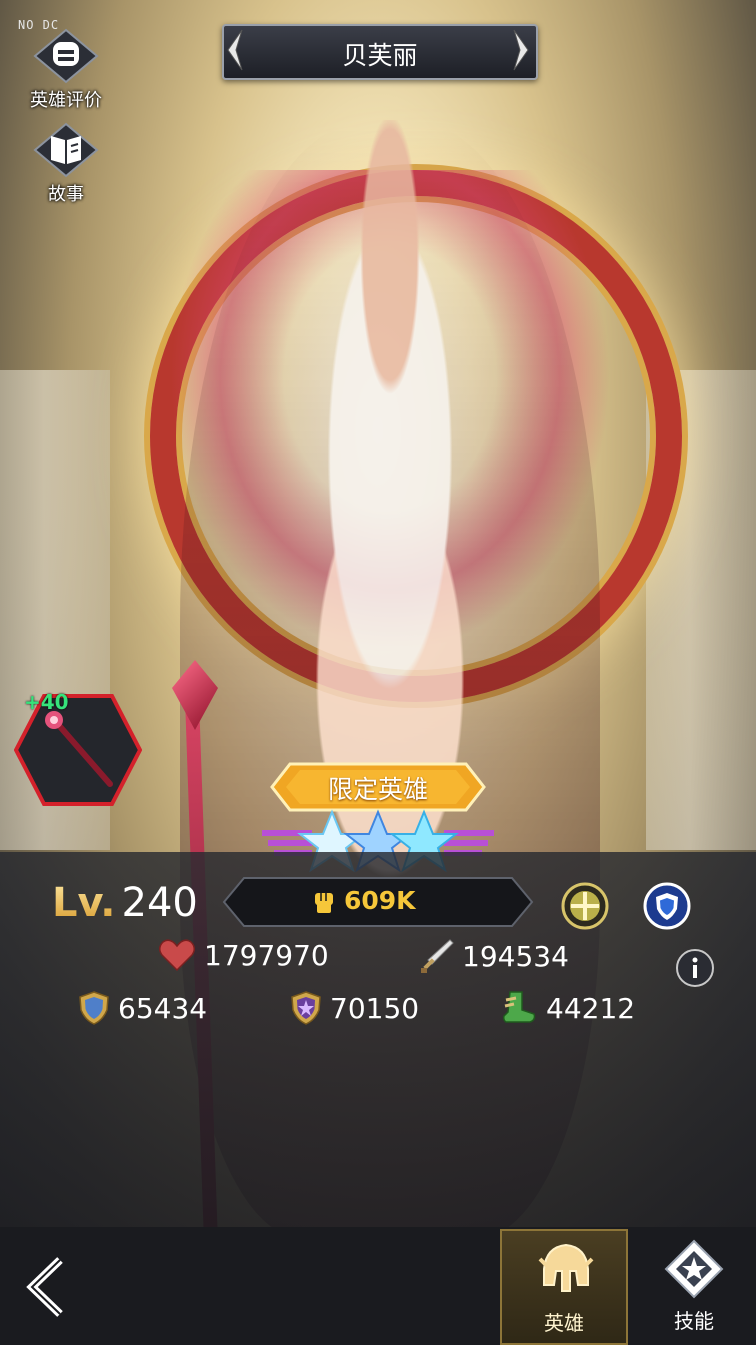 The image size is (756, 1345). I want to click on equipment-slot: +40, so click(78, 749).